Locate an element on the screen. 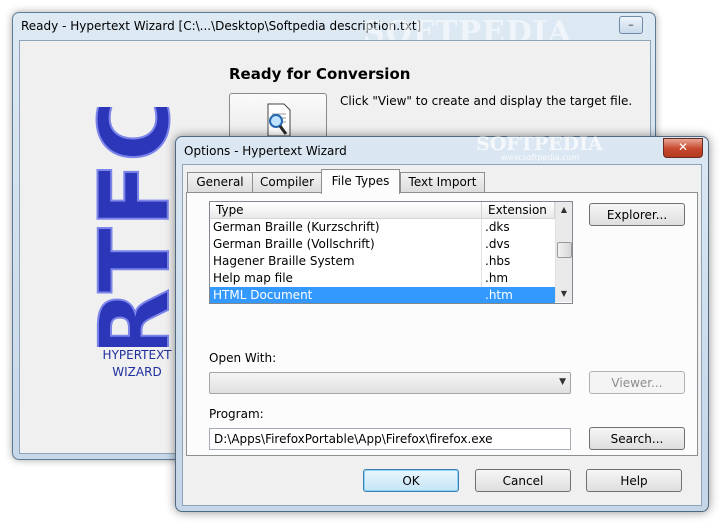 Image resolution: width=727 pixels, height=532 pixels. list-item-type: Help map file is located at coordinates (346, 278).